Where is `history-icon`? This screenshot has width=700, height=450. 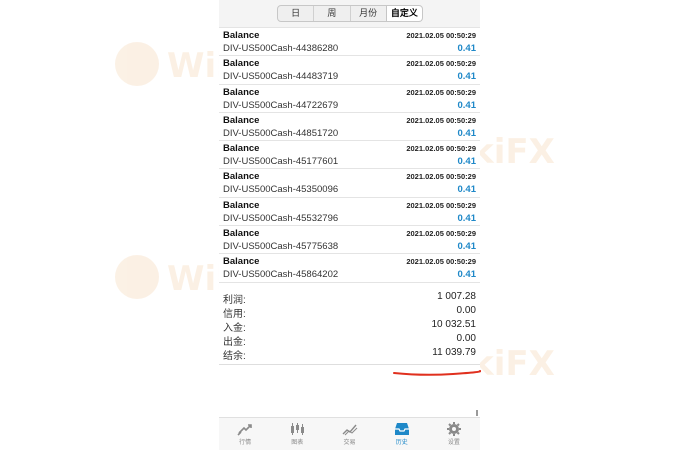 history-icon is located at coordinates (401, 429).